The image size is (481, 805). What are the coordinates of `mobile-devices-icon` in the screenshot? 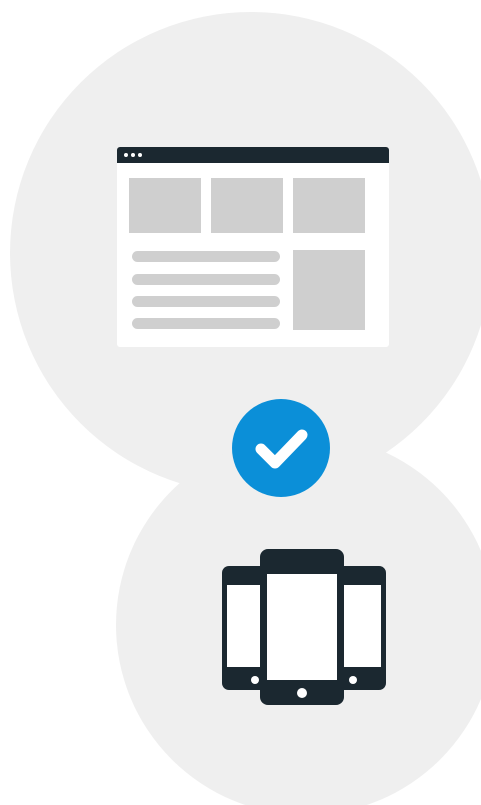 It's located at (304, 627).